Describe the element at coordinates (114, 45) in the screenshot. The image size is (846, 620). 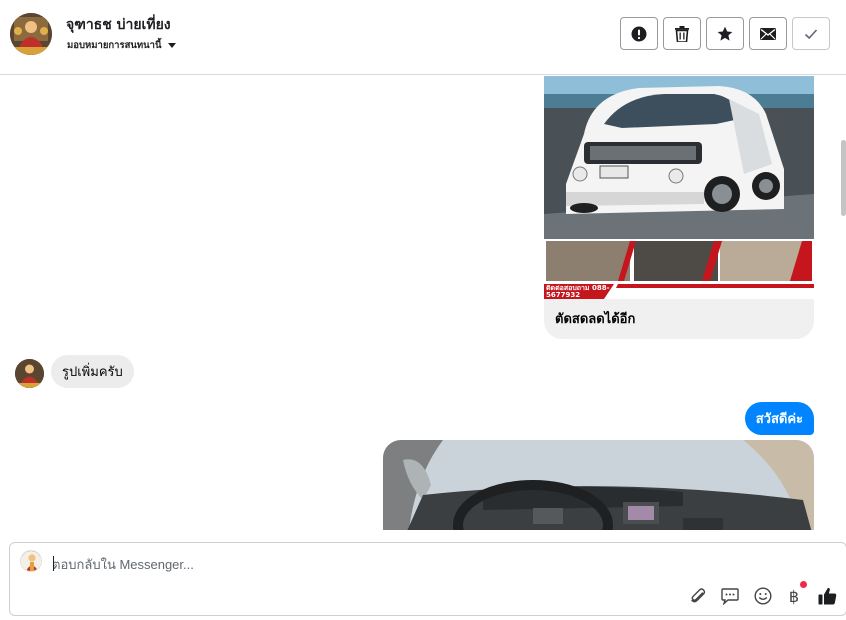
I see `assign-label: มอบหมายการสนทนานี้` at that location.